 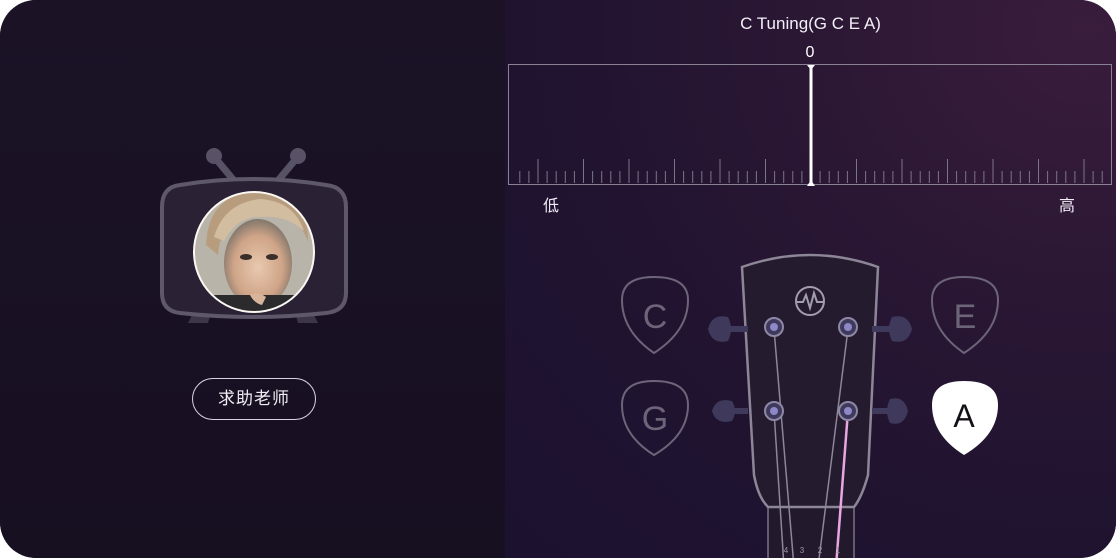 What do you see at coordinates (254, 399) in the screenshot?
I see `help-teacher-button: 求助老师` at bounding box center [254, 399].